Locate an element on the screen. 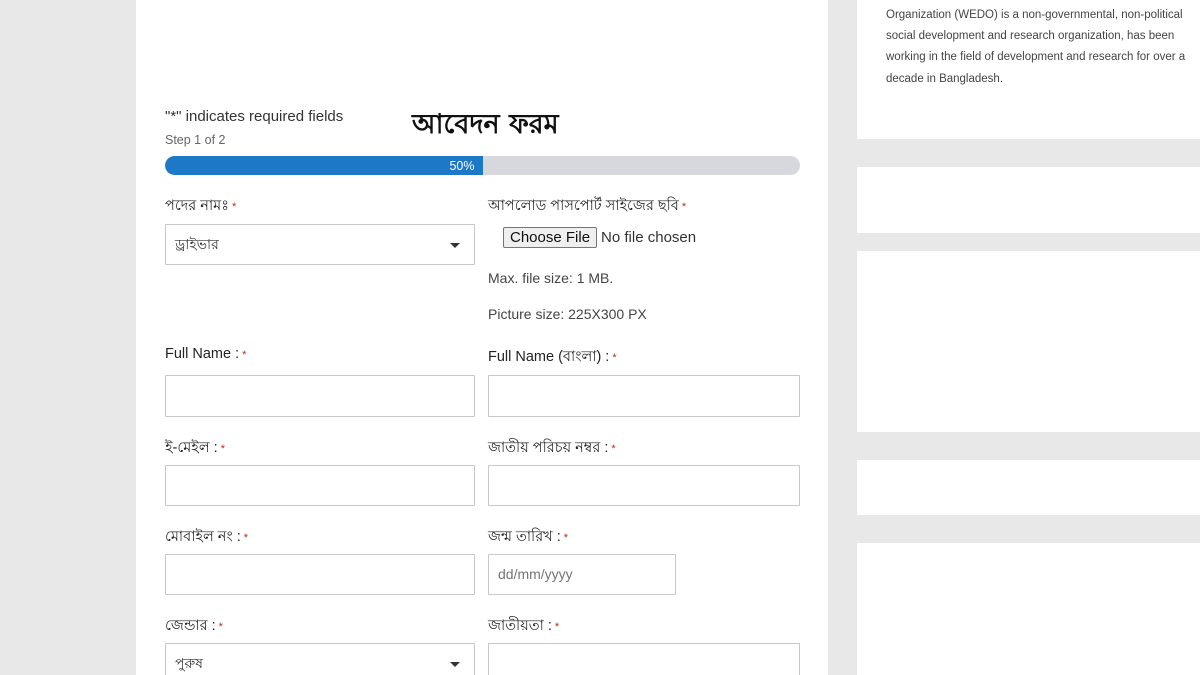  email-label-text: ই-মেইল : is located at coordinates (191, 448).